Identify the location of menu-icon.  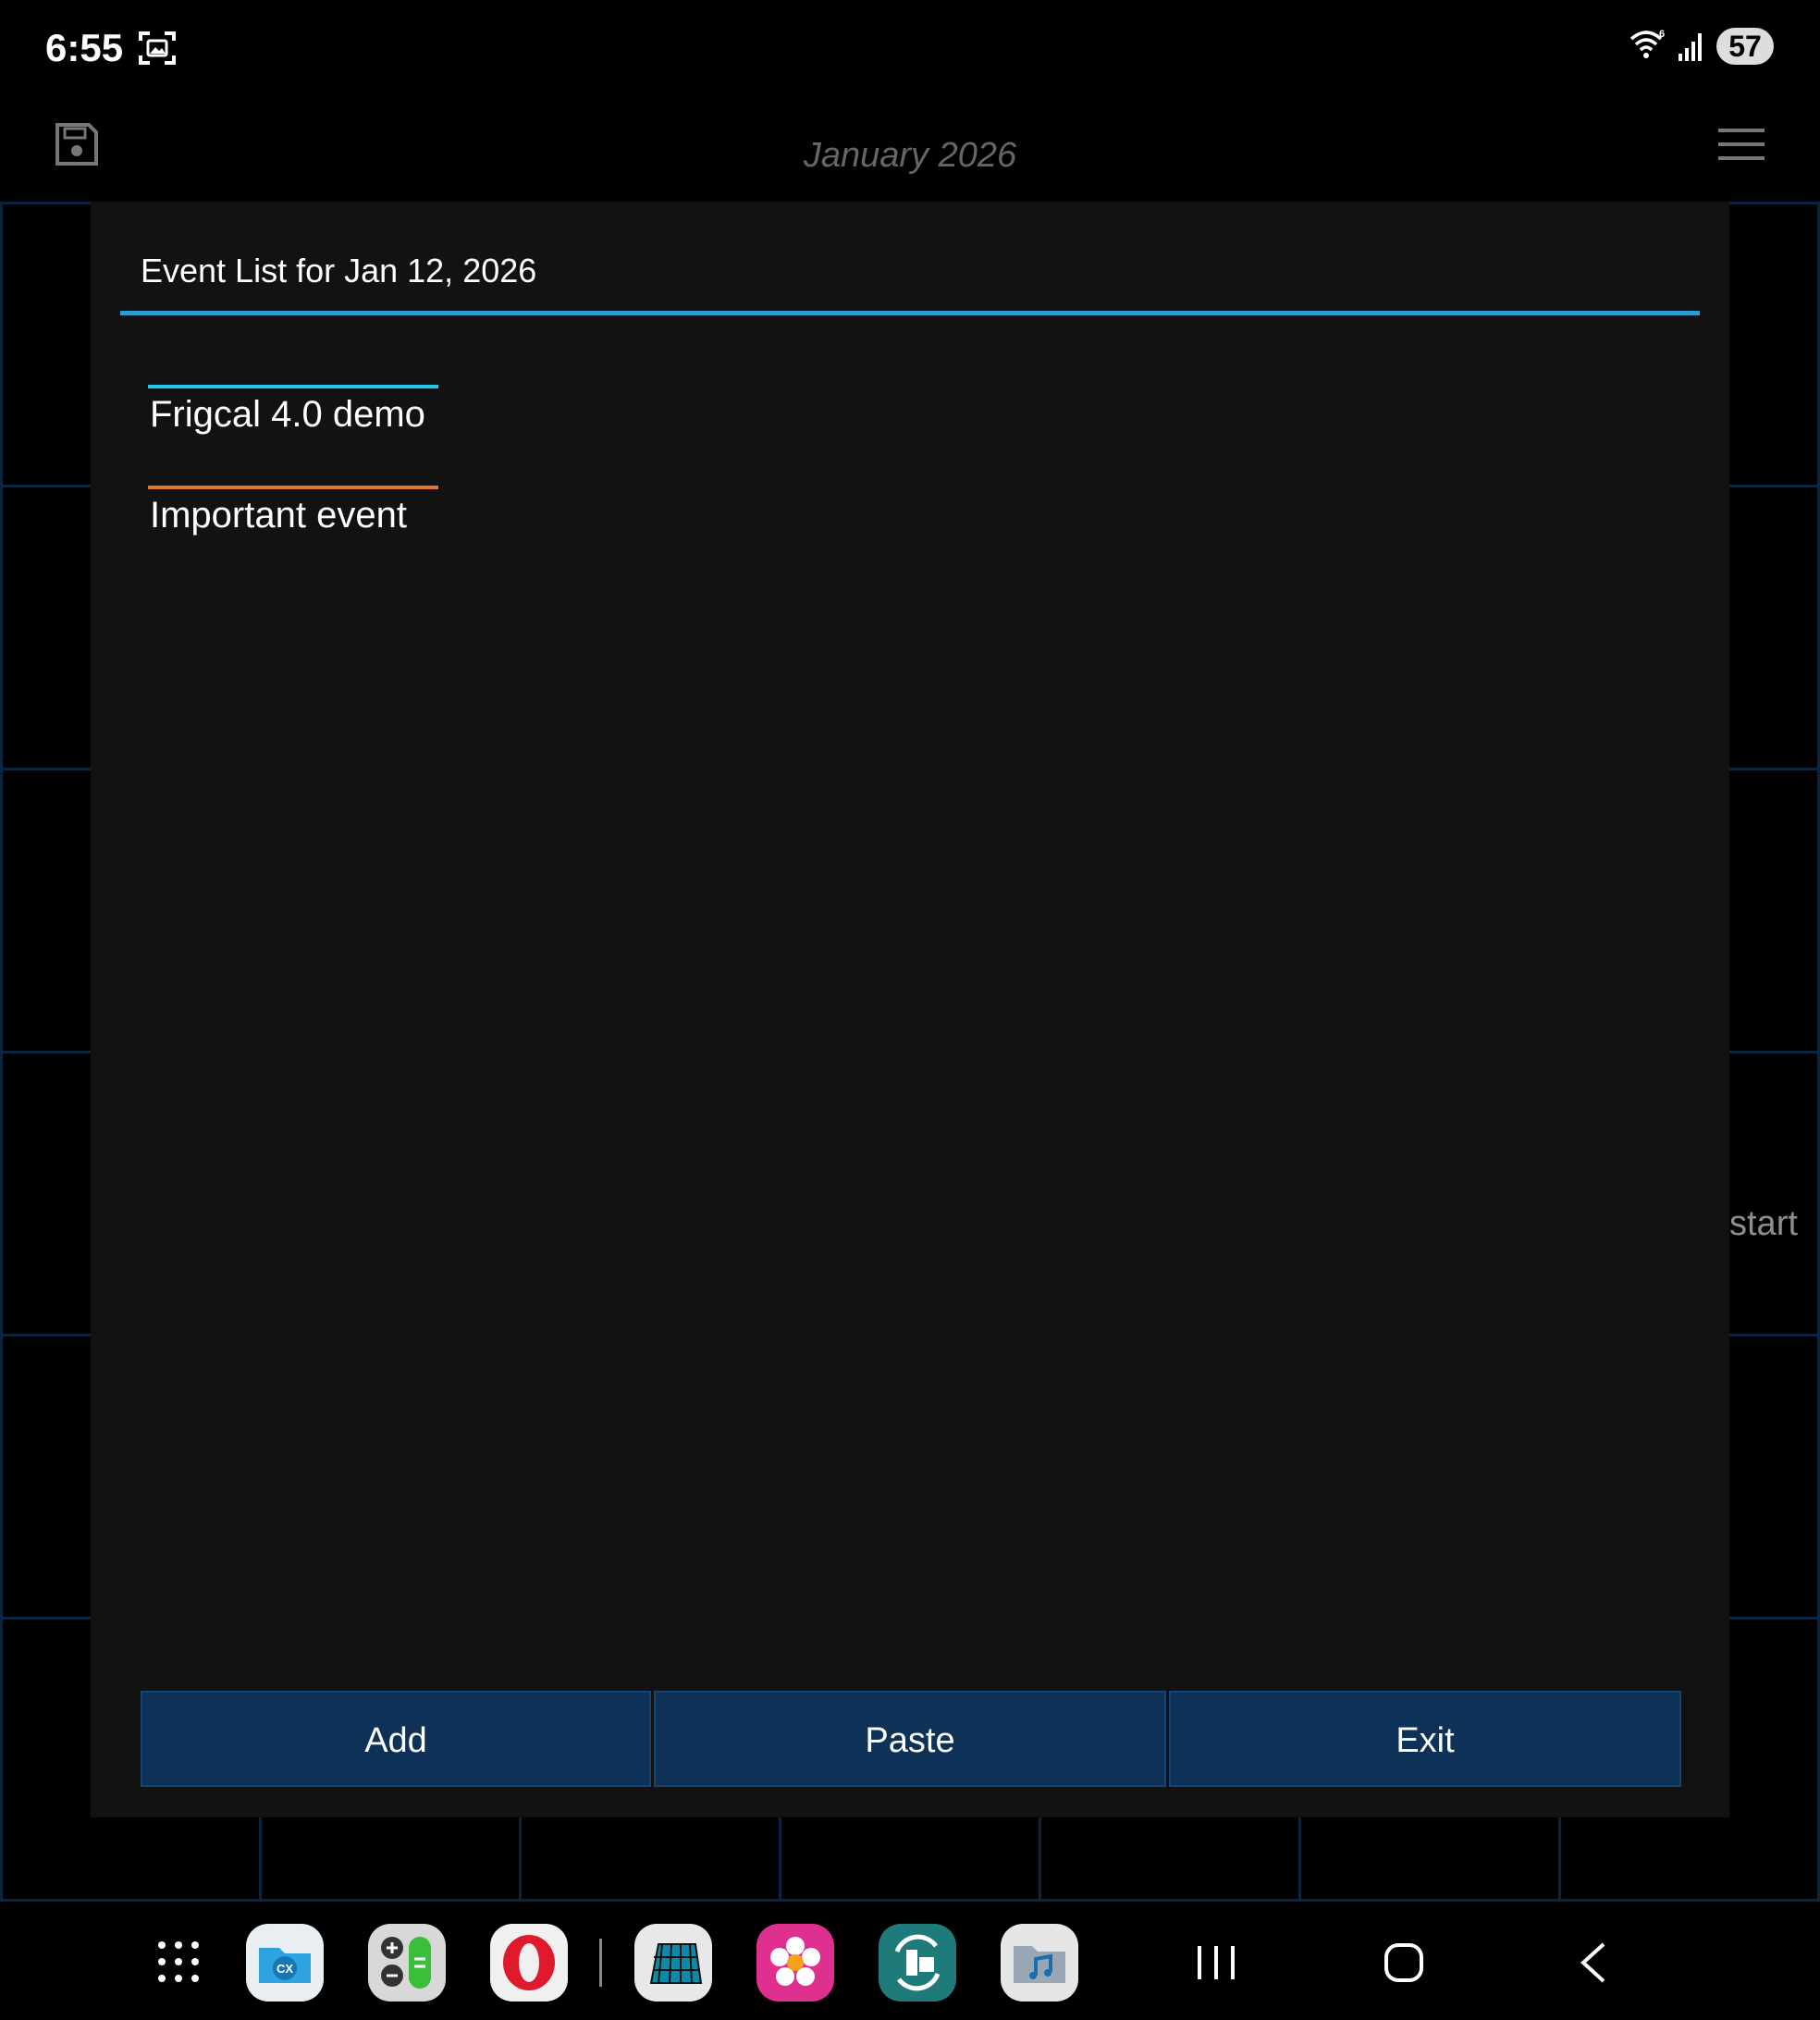
(1741, 144).